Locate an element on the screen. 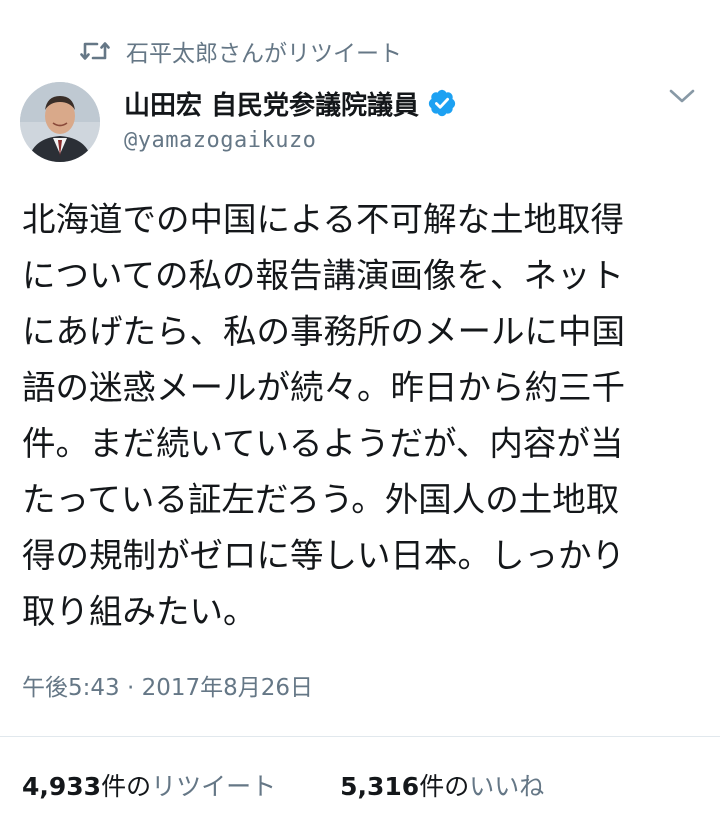  retweet-count-link: 4,933 件の リツイート is located at coordinates (149, 785).